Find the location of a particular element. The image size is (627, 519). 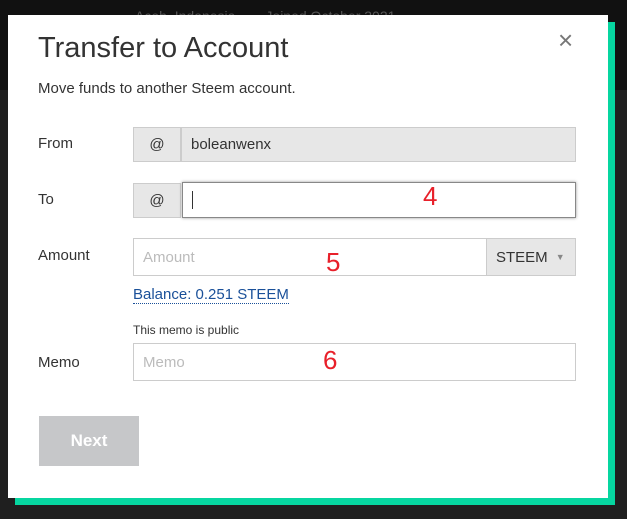

balance-link: Balance: 0.251 STEEM is located at coordinates (211, 295).